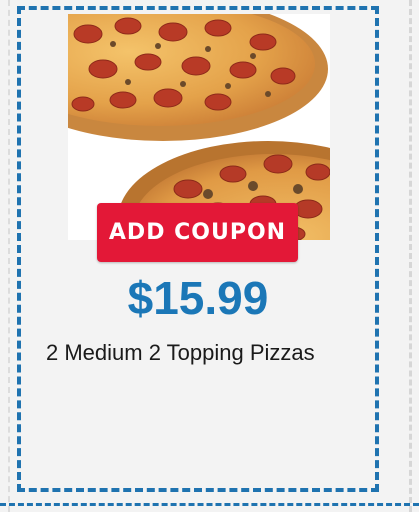  Describe the element at coordinates (180, 352) in the screenshot. I see `coupon-description: 2 Medium 2 Topping Pizzas` at that location.